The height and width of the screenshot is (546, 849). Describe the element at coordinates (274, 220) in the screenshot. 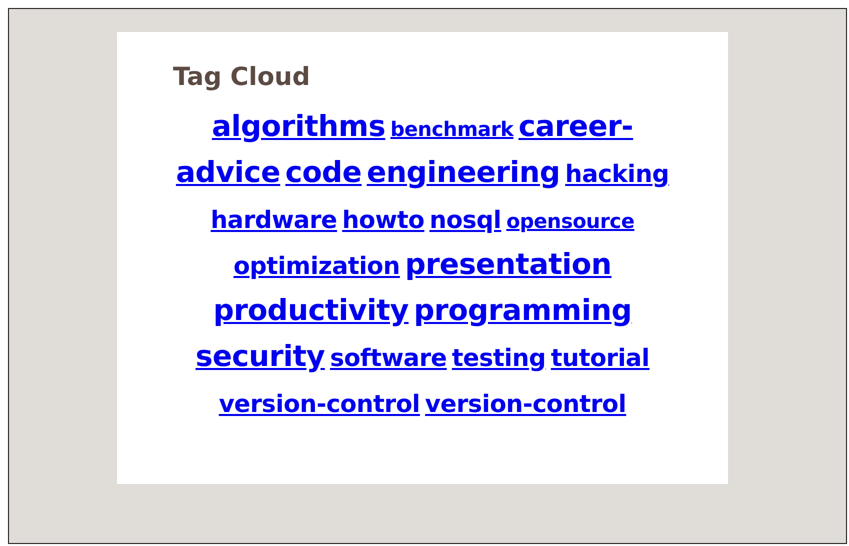

I see `tag-link: hardware` at that location.